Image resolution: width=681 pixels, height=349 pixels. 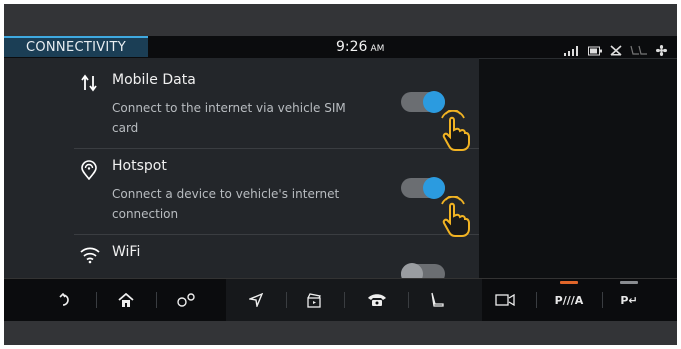 I want to click on navigation-button, so click(x=256, y=300).